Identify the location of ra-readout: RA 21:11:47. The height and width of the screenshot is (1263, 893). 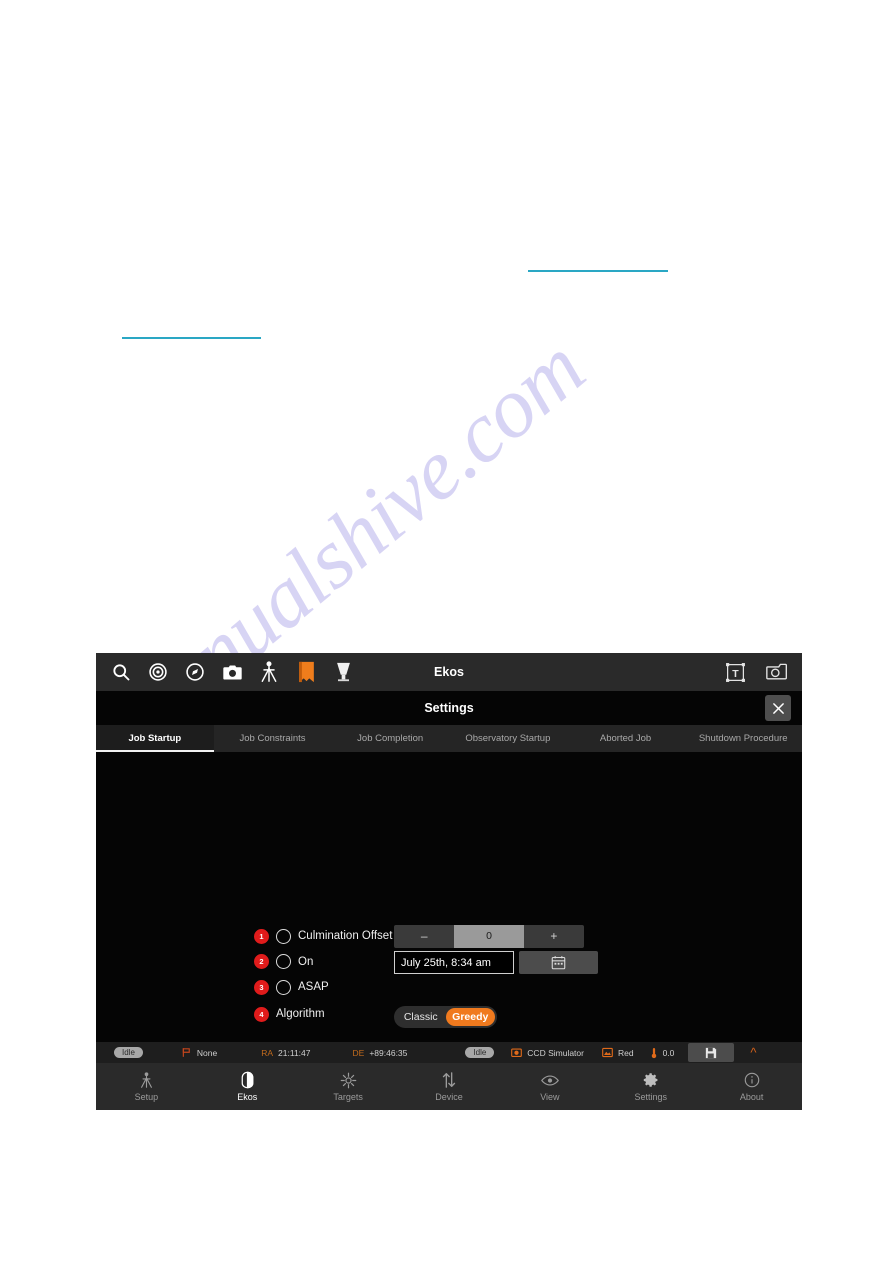
(285, 1053).